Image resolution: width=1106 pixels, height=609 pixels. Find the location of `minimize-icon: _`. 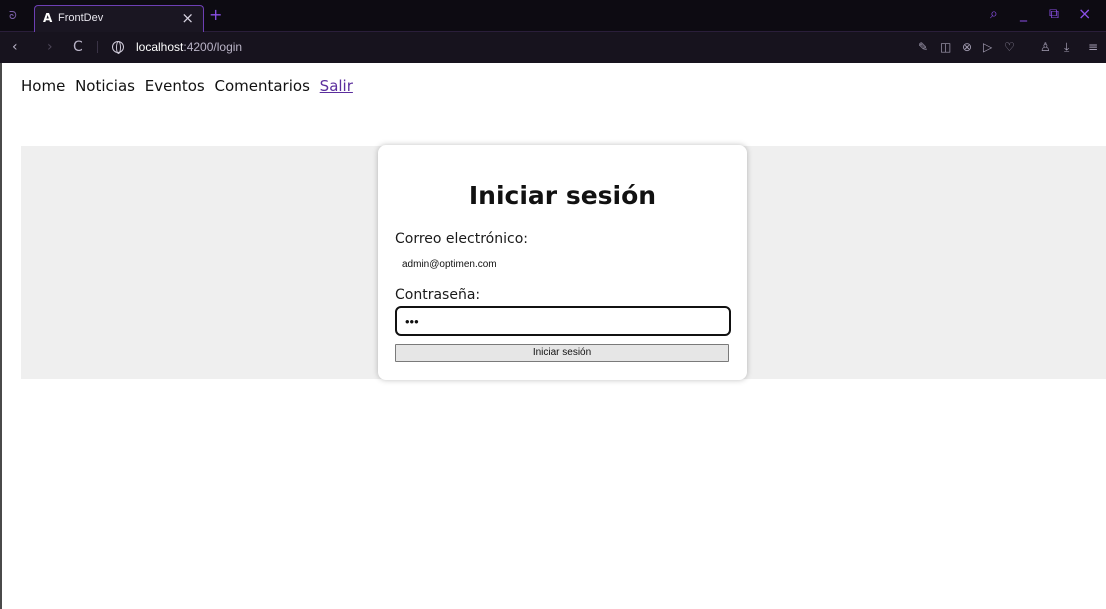

minimize-icon: _ is located at coordinates (1023, 14).